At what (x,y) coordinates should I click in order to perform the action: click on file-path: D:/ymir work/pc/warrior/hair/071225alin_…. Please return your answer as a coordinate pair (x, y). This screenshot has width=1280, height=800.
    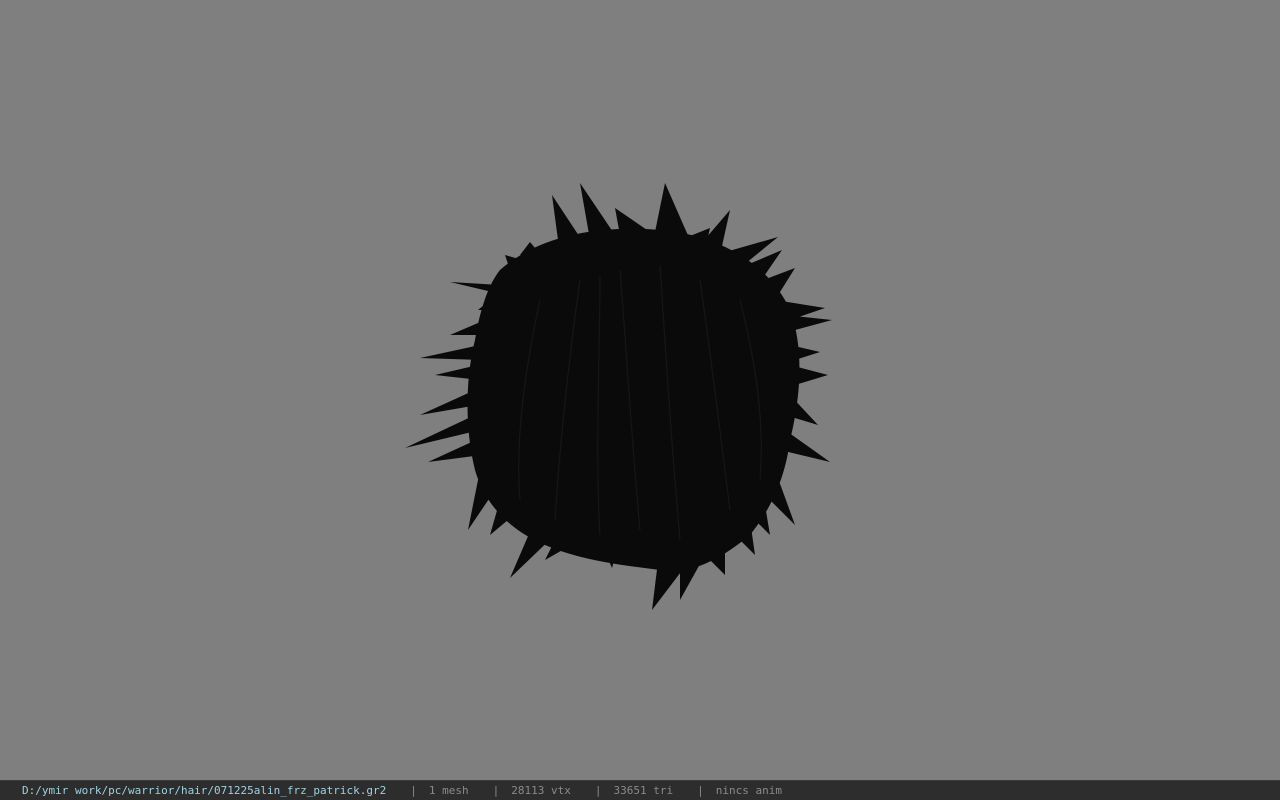
    Looking at the image, I should click on (204, 790).